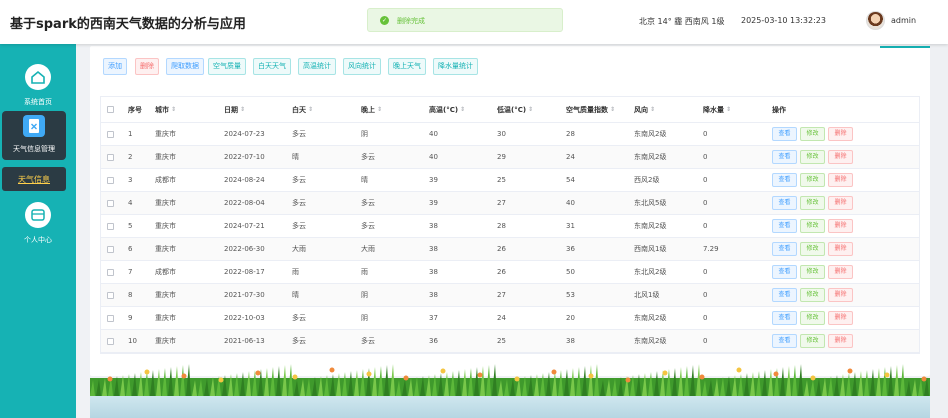 The width and height of the screenshot is (948, 418). I want to click on delete-button: 删除, so click(147, 66).